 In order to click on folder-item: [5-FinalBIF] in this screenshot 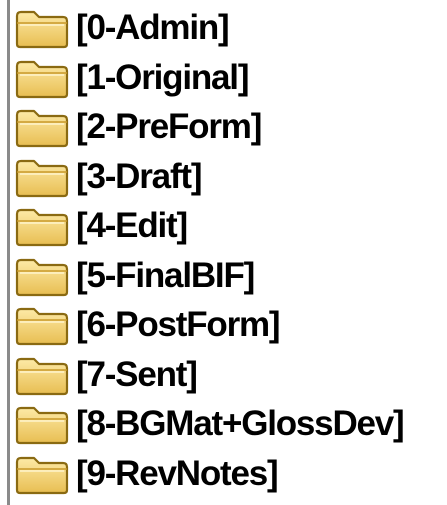, I will do `click(134, 276)`.